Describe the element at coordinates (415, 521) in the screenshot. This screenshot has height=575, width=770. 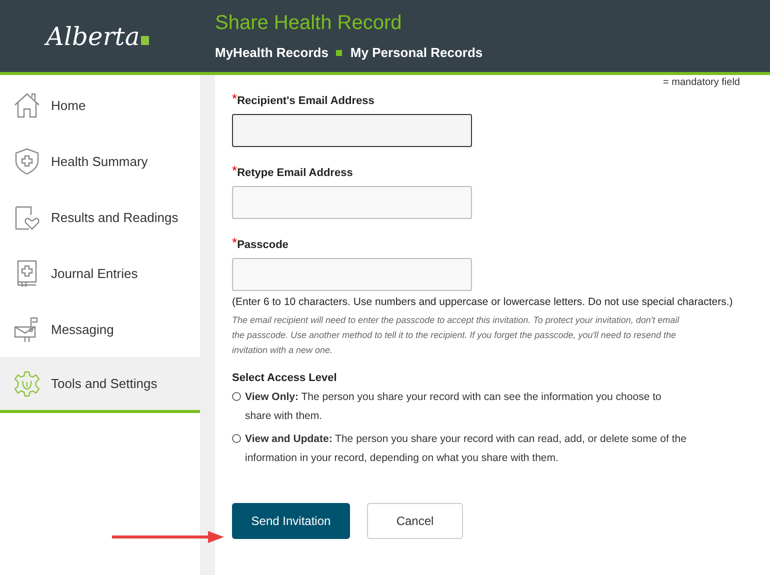
I see `cancel-button: Cancel` at that location.